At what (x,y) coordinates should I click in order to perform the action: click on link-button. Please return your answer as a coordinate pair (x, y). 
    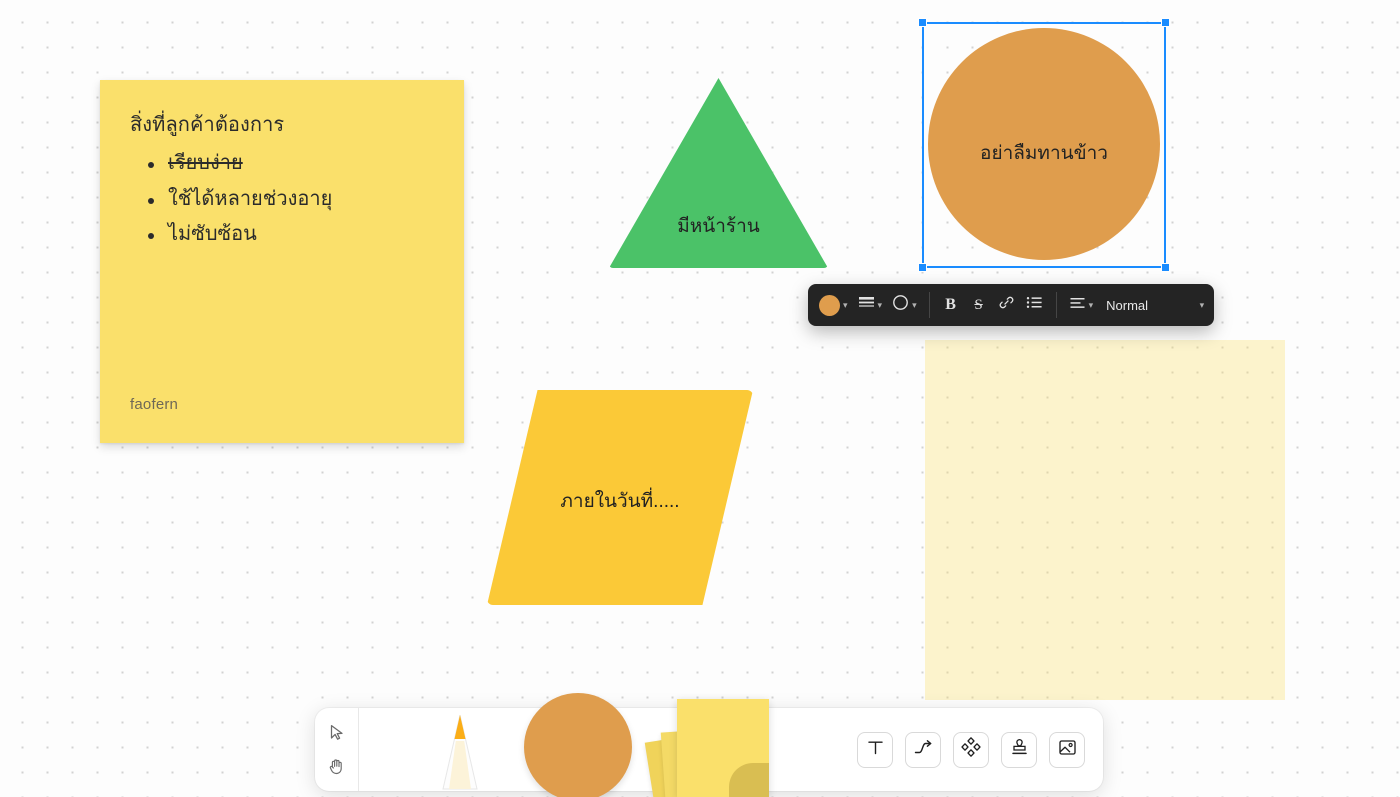
    Looking at the image, I should click on (1007, 305).